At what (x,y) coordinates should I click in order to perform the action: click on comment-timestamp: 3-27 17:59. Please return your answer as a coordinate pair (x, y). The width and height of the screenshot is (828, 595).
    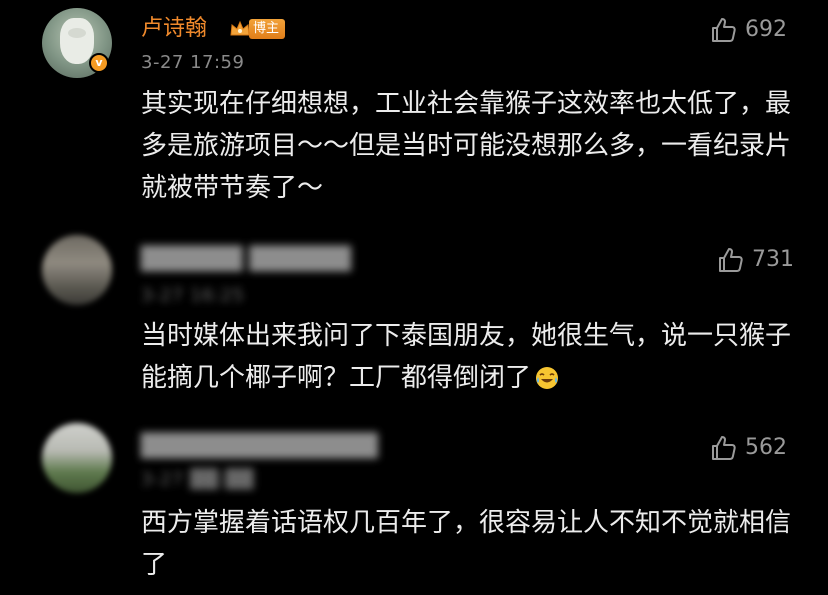
    Looking at the image, I should click on (193, 62).